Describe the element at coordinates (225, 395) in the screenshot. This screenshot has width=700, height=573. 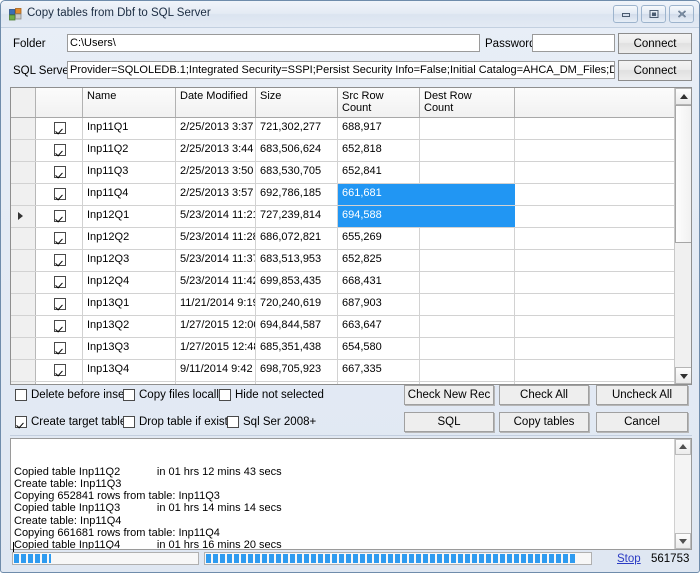
I see `checkbox-hide-not-selected` at that location.